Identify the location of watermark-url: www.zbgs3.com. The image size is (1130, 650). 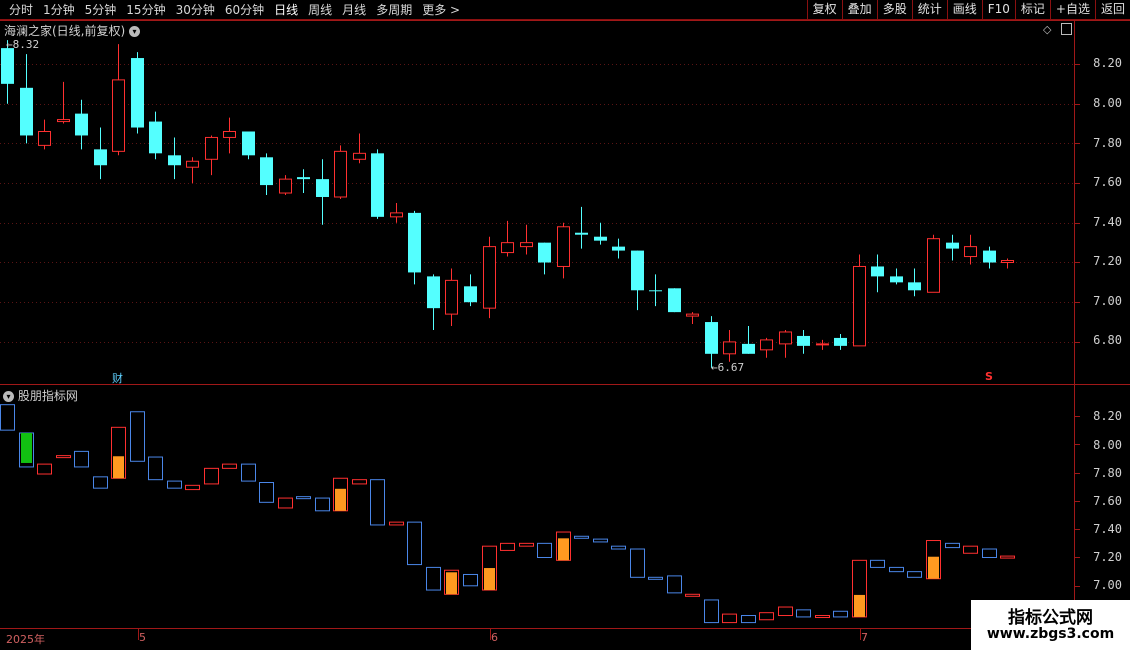
(1050, 634).